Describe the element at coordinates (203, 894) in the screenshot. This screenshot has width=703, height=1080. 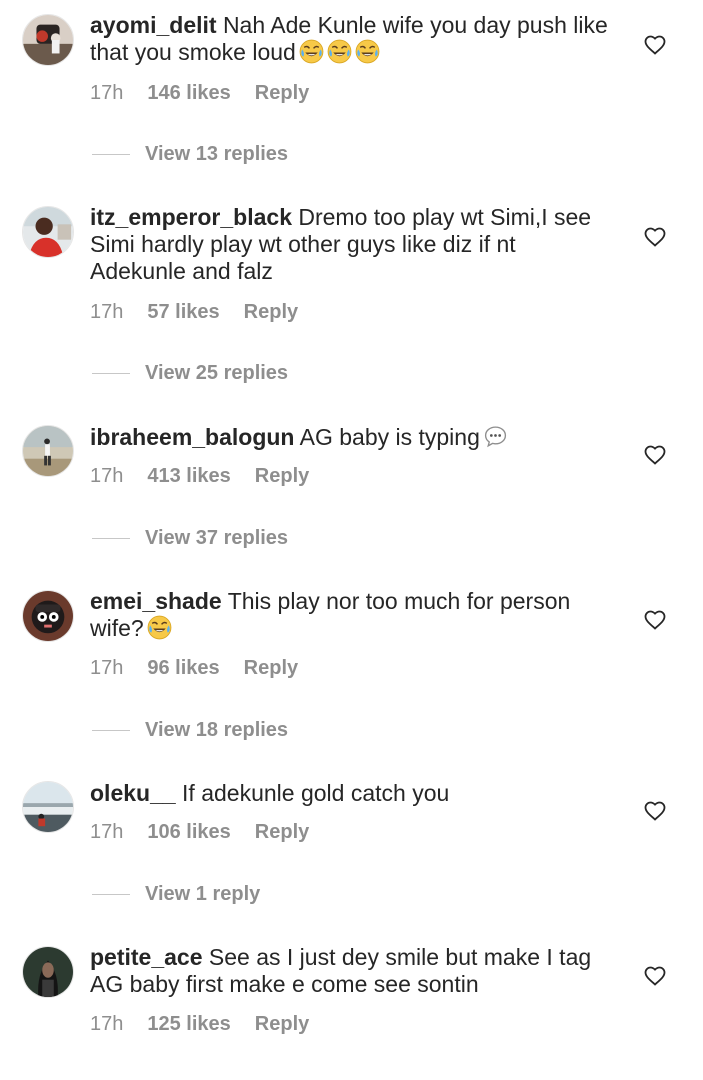
I see `view-replies-label: View 1 reply` at that location.